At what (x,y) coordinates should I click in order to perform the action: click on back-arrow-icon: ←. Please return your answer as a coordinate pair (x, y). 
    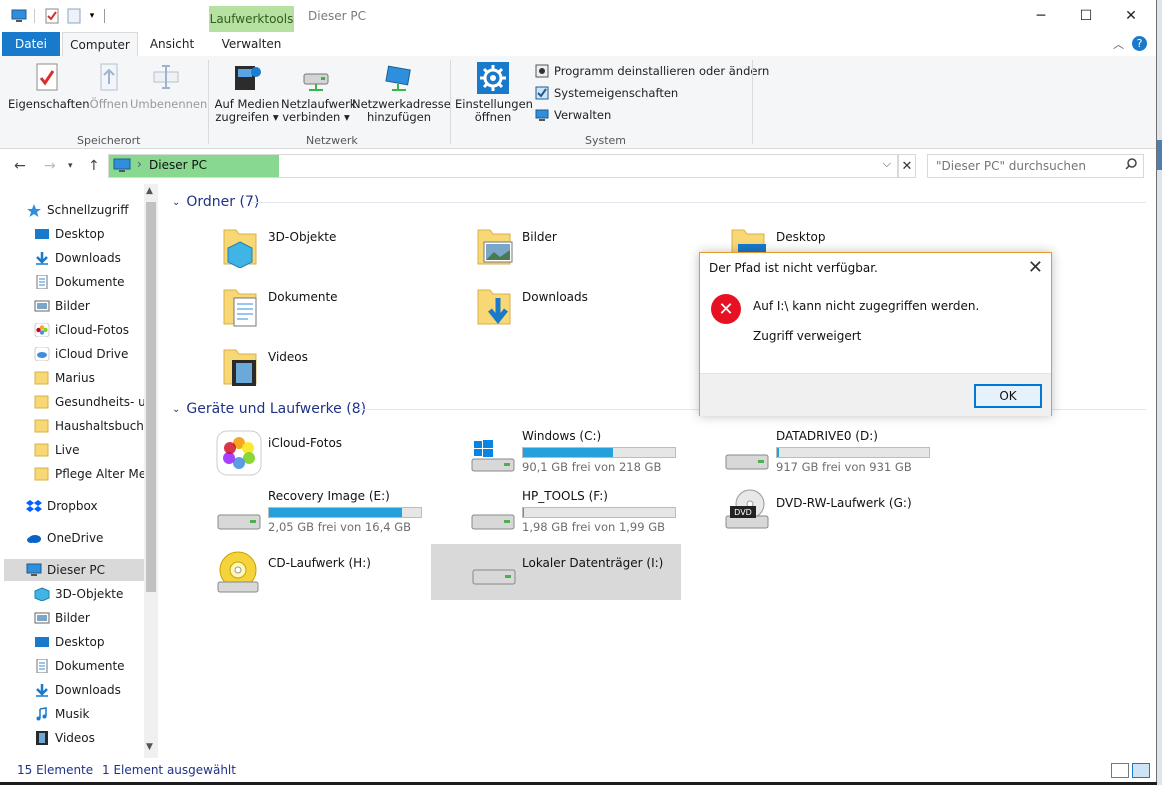
    Looking at the image, I should click on (20, 166).